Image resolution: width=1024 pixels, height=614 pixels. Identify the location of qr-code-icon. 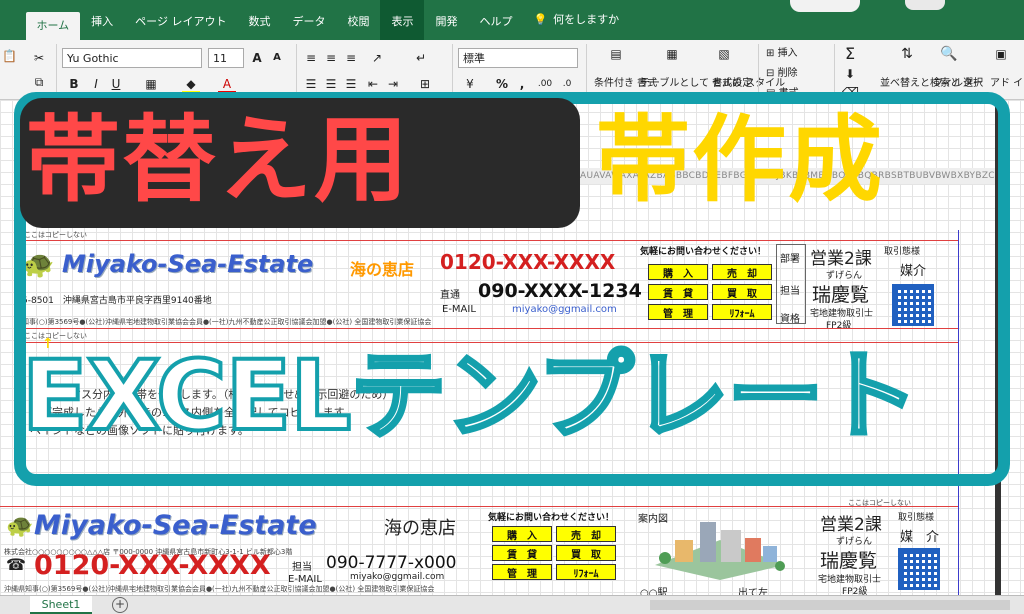
(919, 569).